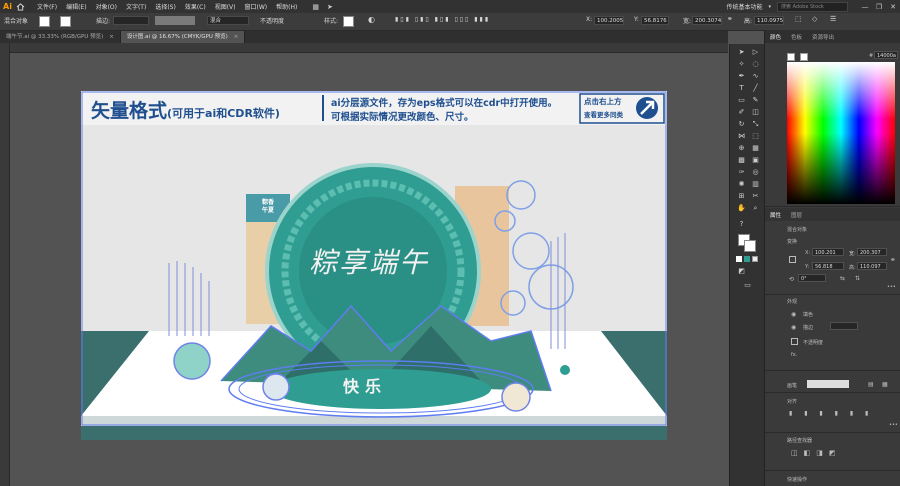  I want to click on fill-swatch, so click(44, 21).